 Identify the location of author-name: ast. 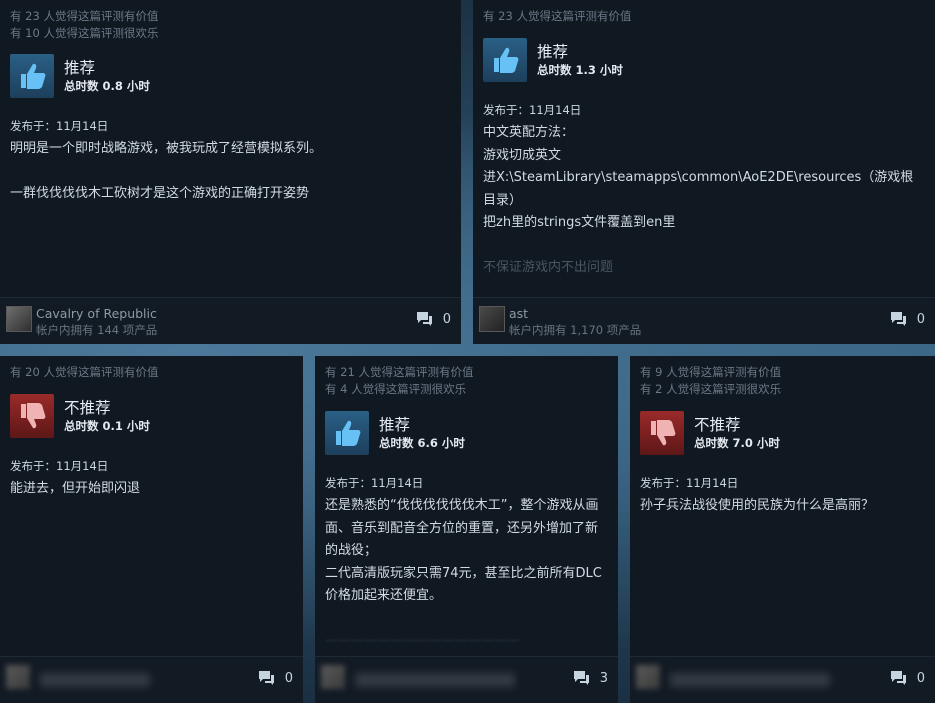
(518, 314).